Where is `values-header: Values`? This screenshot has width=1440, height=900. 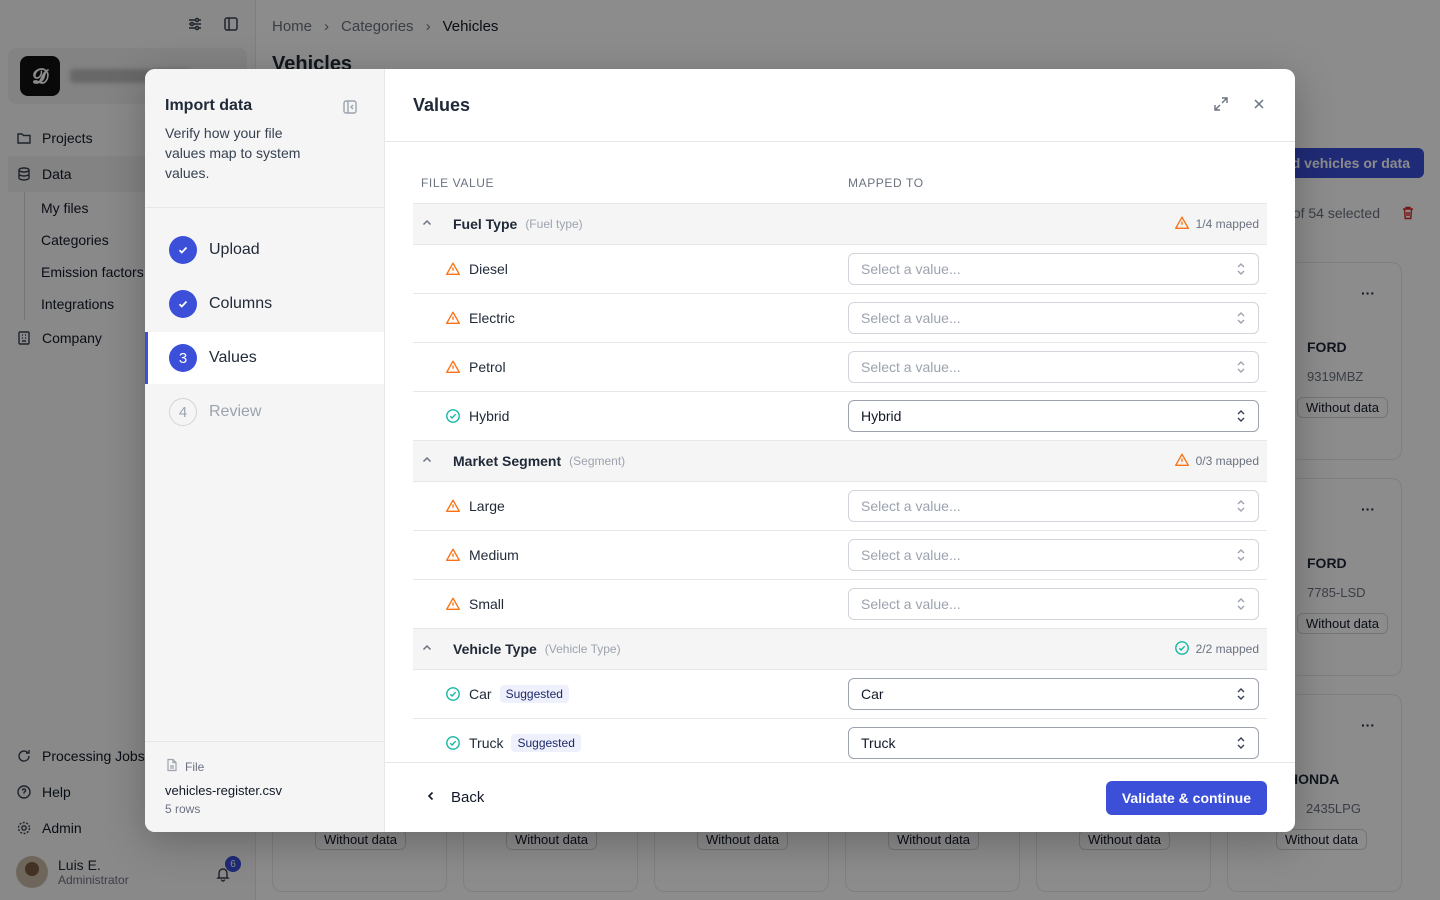
values-header: Values is located at coordinates (840, 105).